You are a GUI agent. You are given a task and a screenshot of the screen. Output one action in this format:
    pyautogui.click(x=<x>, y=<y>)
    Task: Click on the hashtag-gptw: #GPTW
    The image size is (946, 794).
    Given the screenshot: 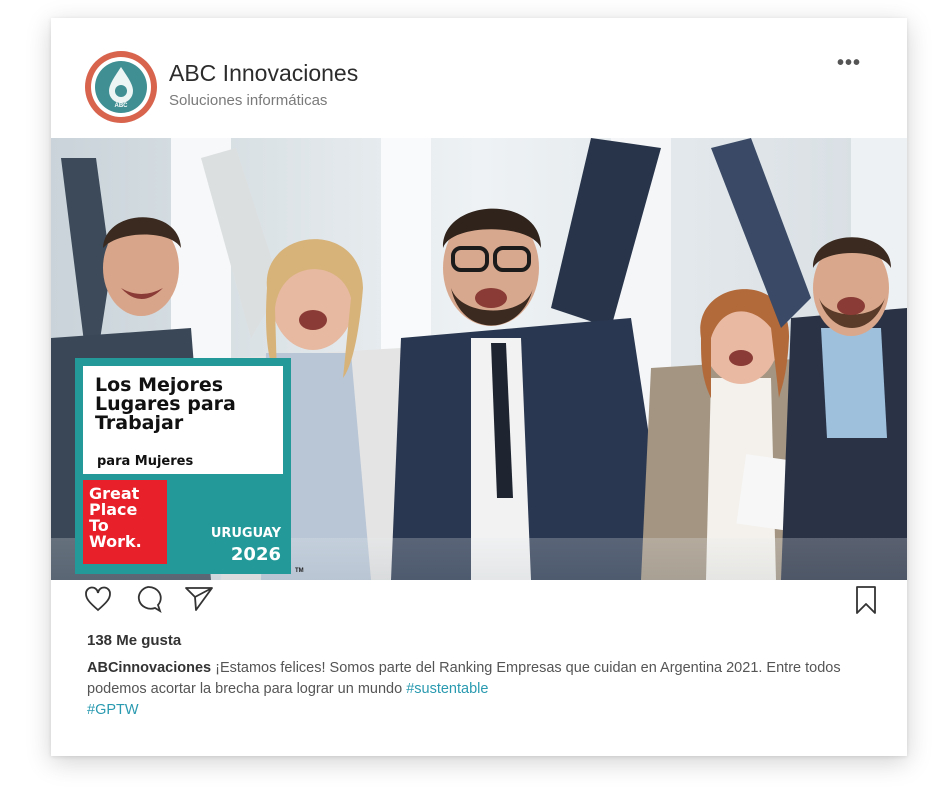 What is the action you would take?
    pyautogui.click(x=113, y=710)
    